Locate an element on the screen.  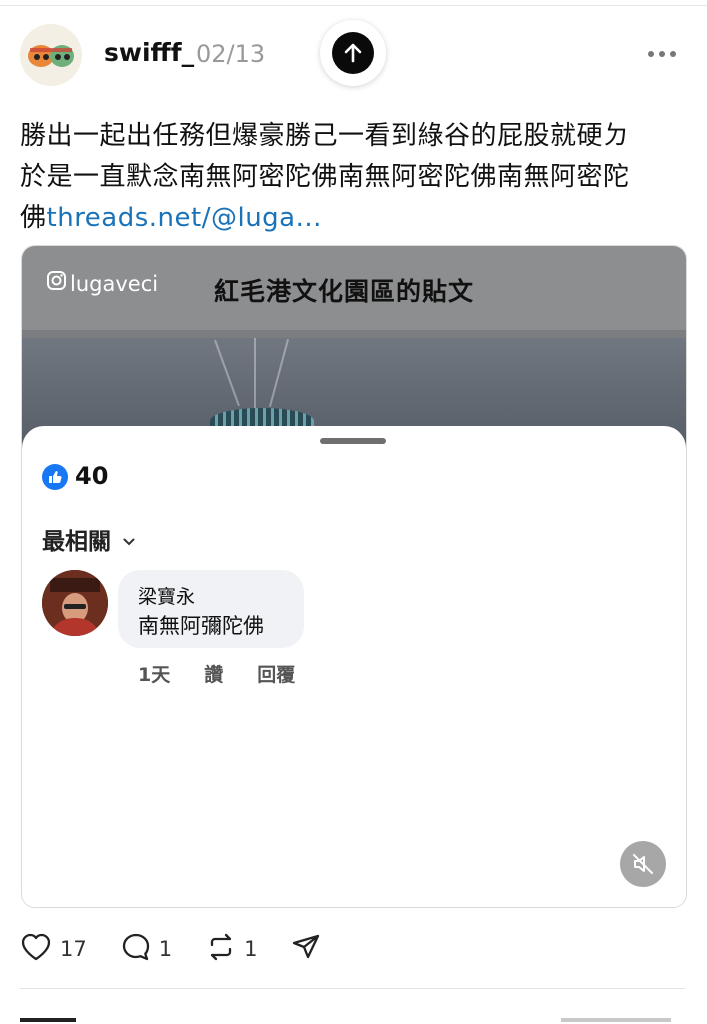
chevron-down-icon is located at coordinates (129, 539).